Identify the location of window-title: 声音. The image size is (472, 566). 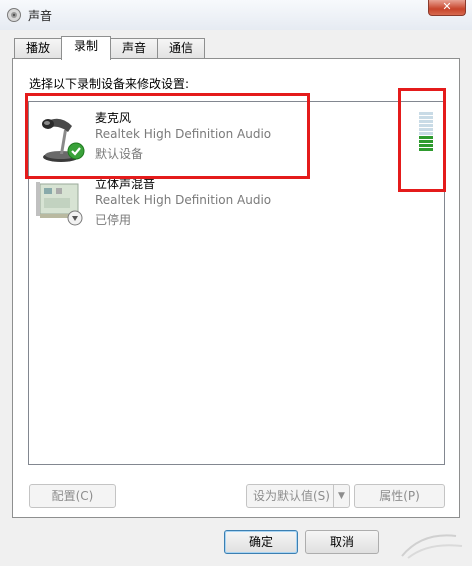
(40, 16).